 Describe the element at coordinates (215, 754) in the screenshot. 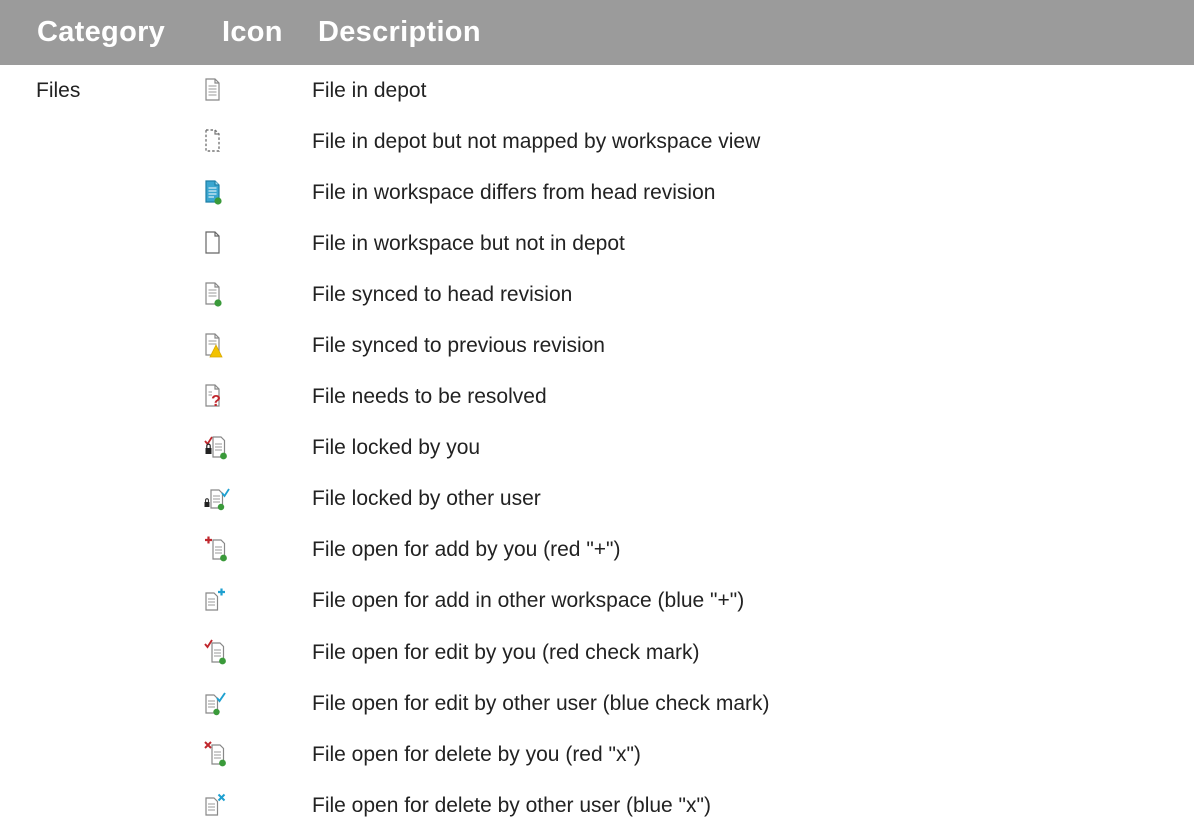

I see `file-delete-by-you-icon` at that location.